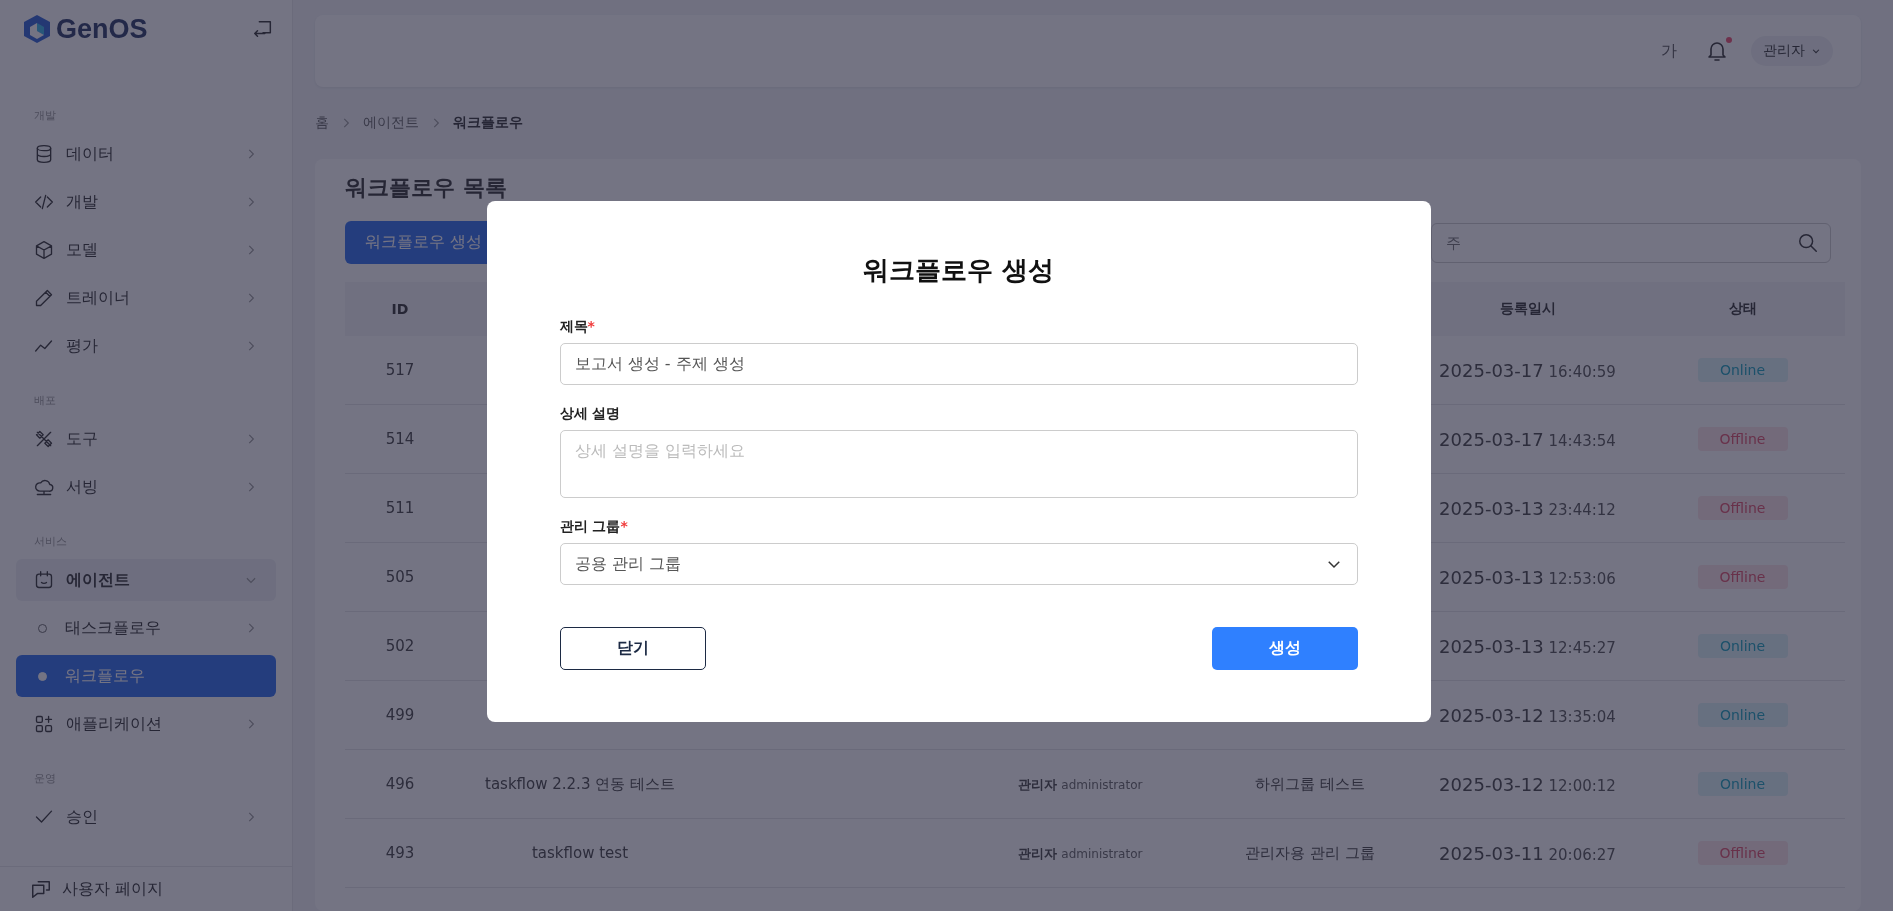  What do you see at coordinates (958, 364) in the screenshot?
I see `title-field: 보고서 생성 - 주제 생성` at bounding box center [958, 364].